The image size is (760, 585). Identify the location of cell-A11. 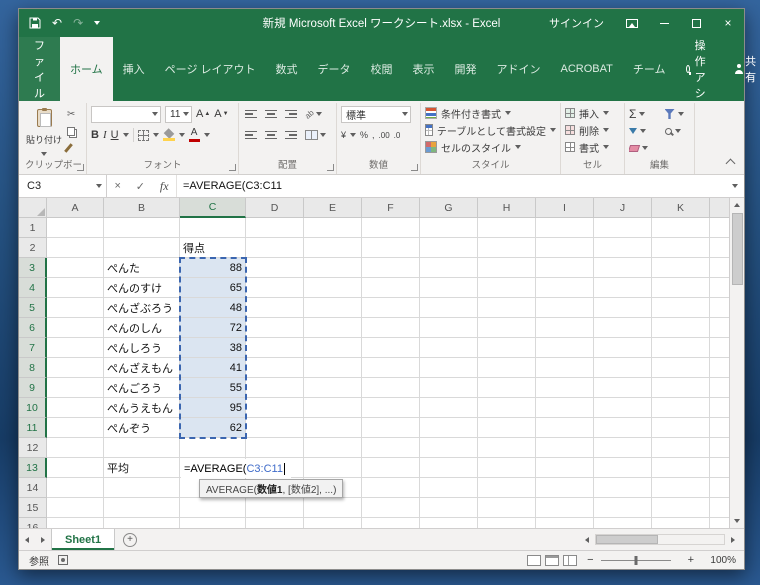
(75, 428).